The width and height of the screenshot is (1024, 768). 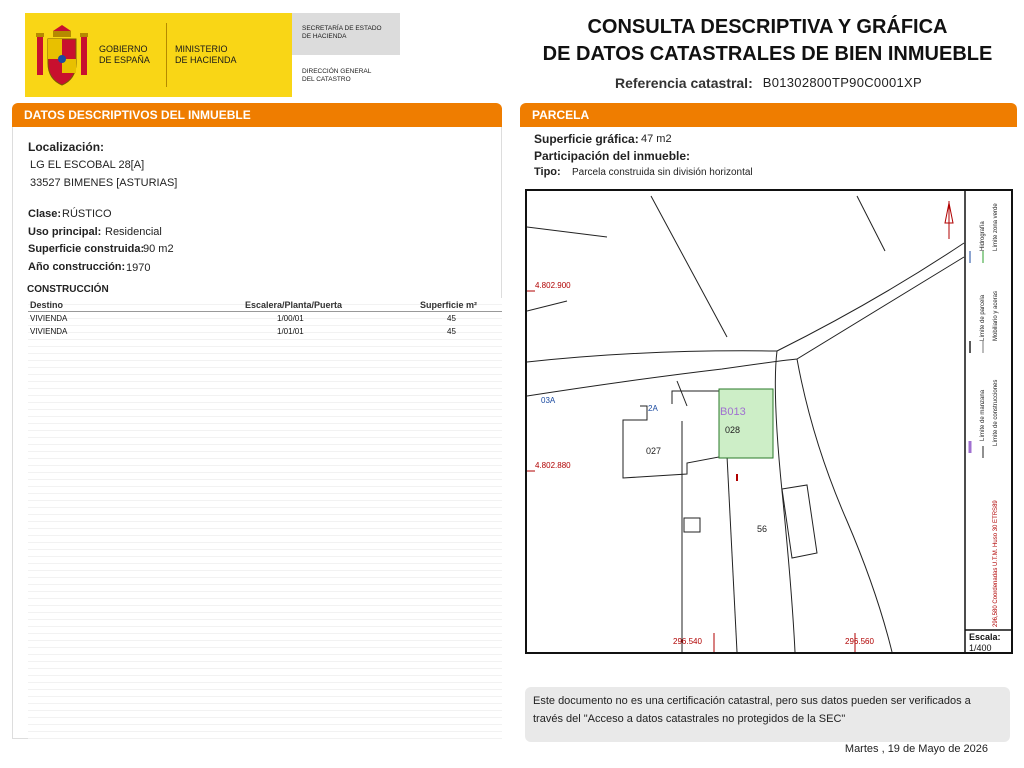 I want to click on y-label-top: 4.802.900, so click(x=553, y=285).